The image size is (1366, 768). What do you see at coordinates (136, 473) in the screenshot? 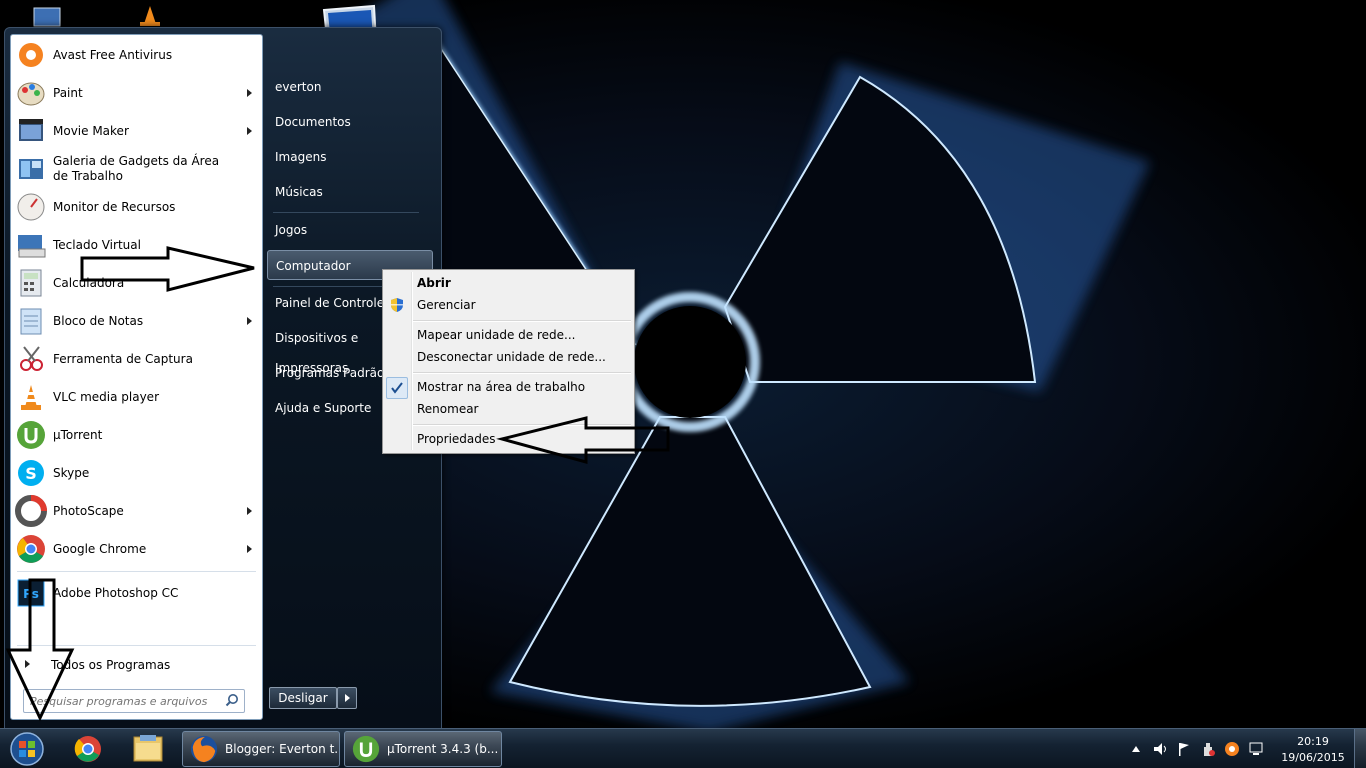
I see `program-item: S Skype` at bounding box center [136, 473].